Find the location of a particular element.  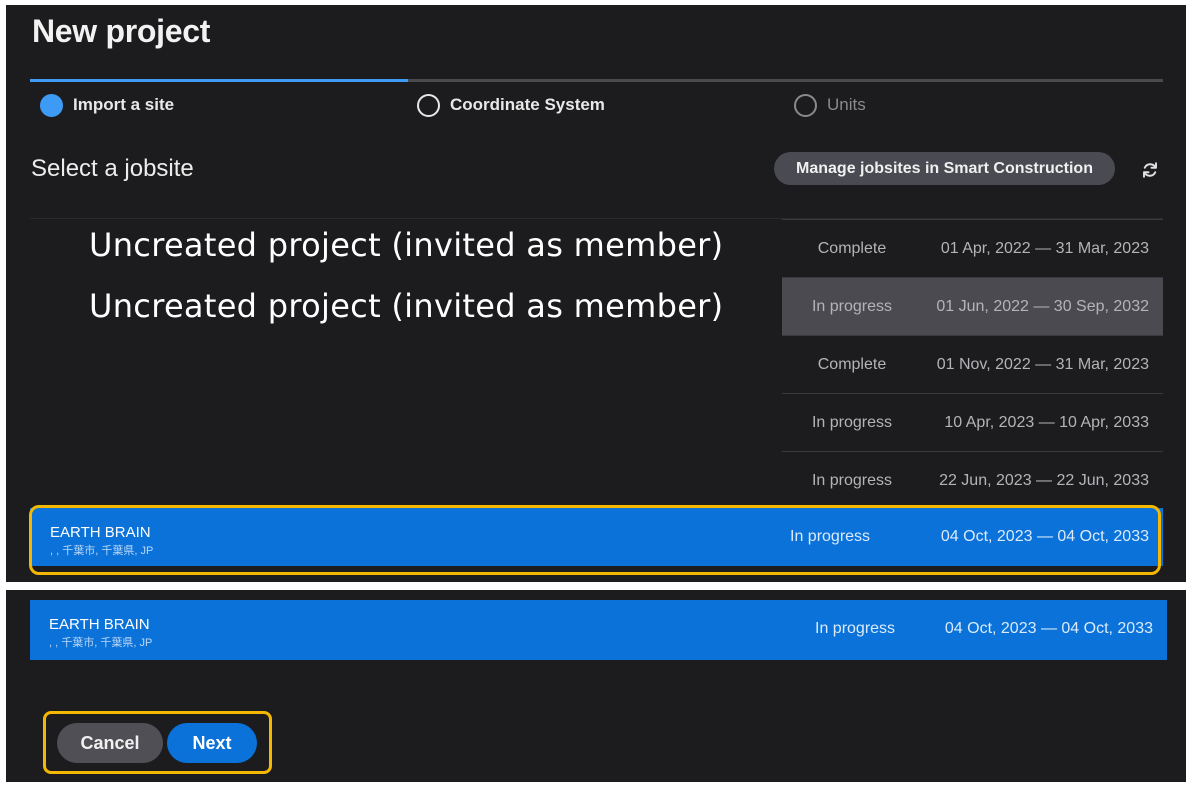

jobsite-row: In progress 10 Apr, 2023 — 10 Apr, 2033 is located at coordinates (972, 422).